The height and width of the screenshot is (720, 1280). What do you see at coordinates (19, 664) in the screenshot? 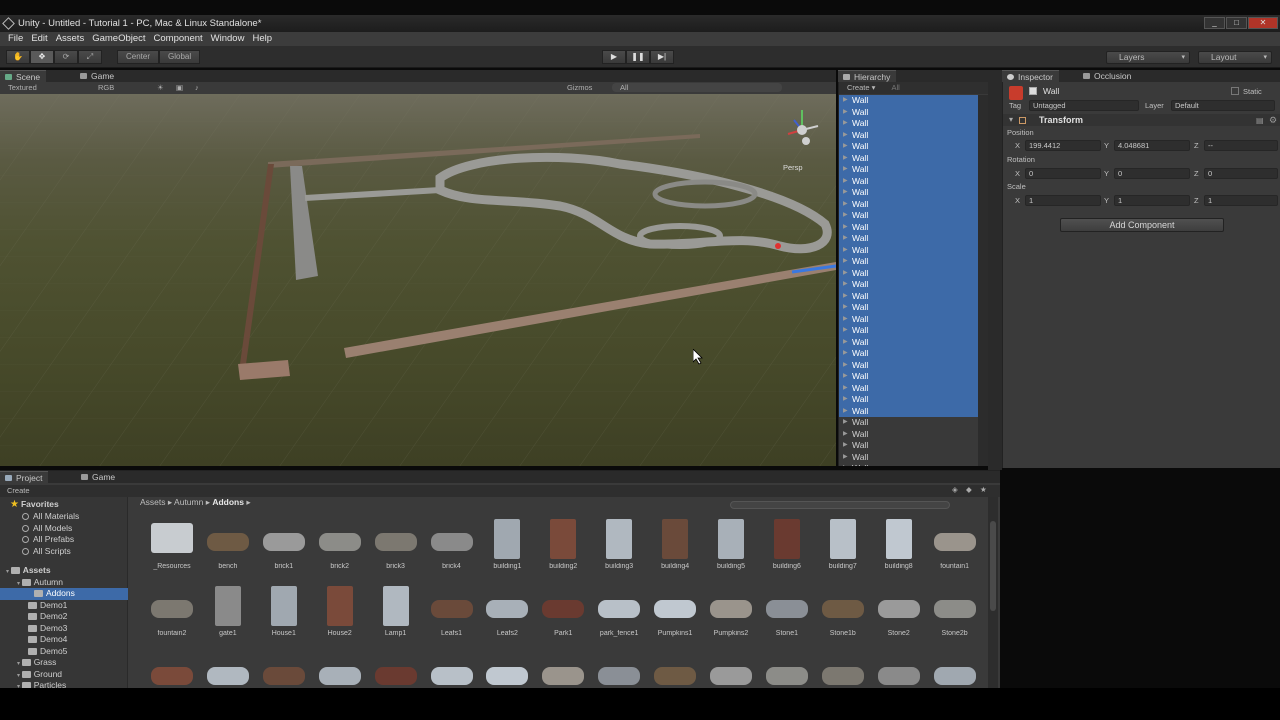
I see `expand-arrow-icon: ▾` at bounding box center [19, 664].